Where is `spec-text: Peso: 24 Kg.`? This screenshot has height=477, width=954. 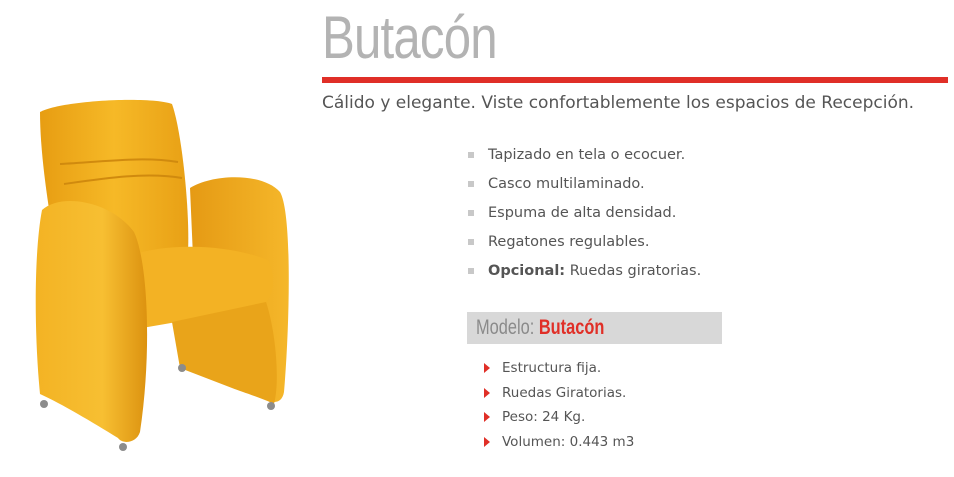 spec-text: Peso: 24 Kg. is located at coordinates (544, 417).